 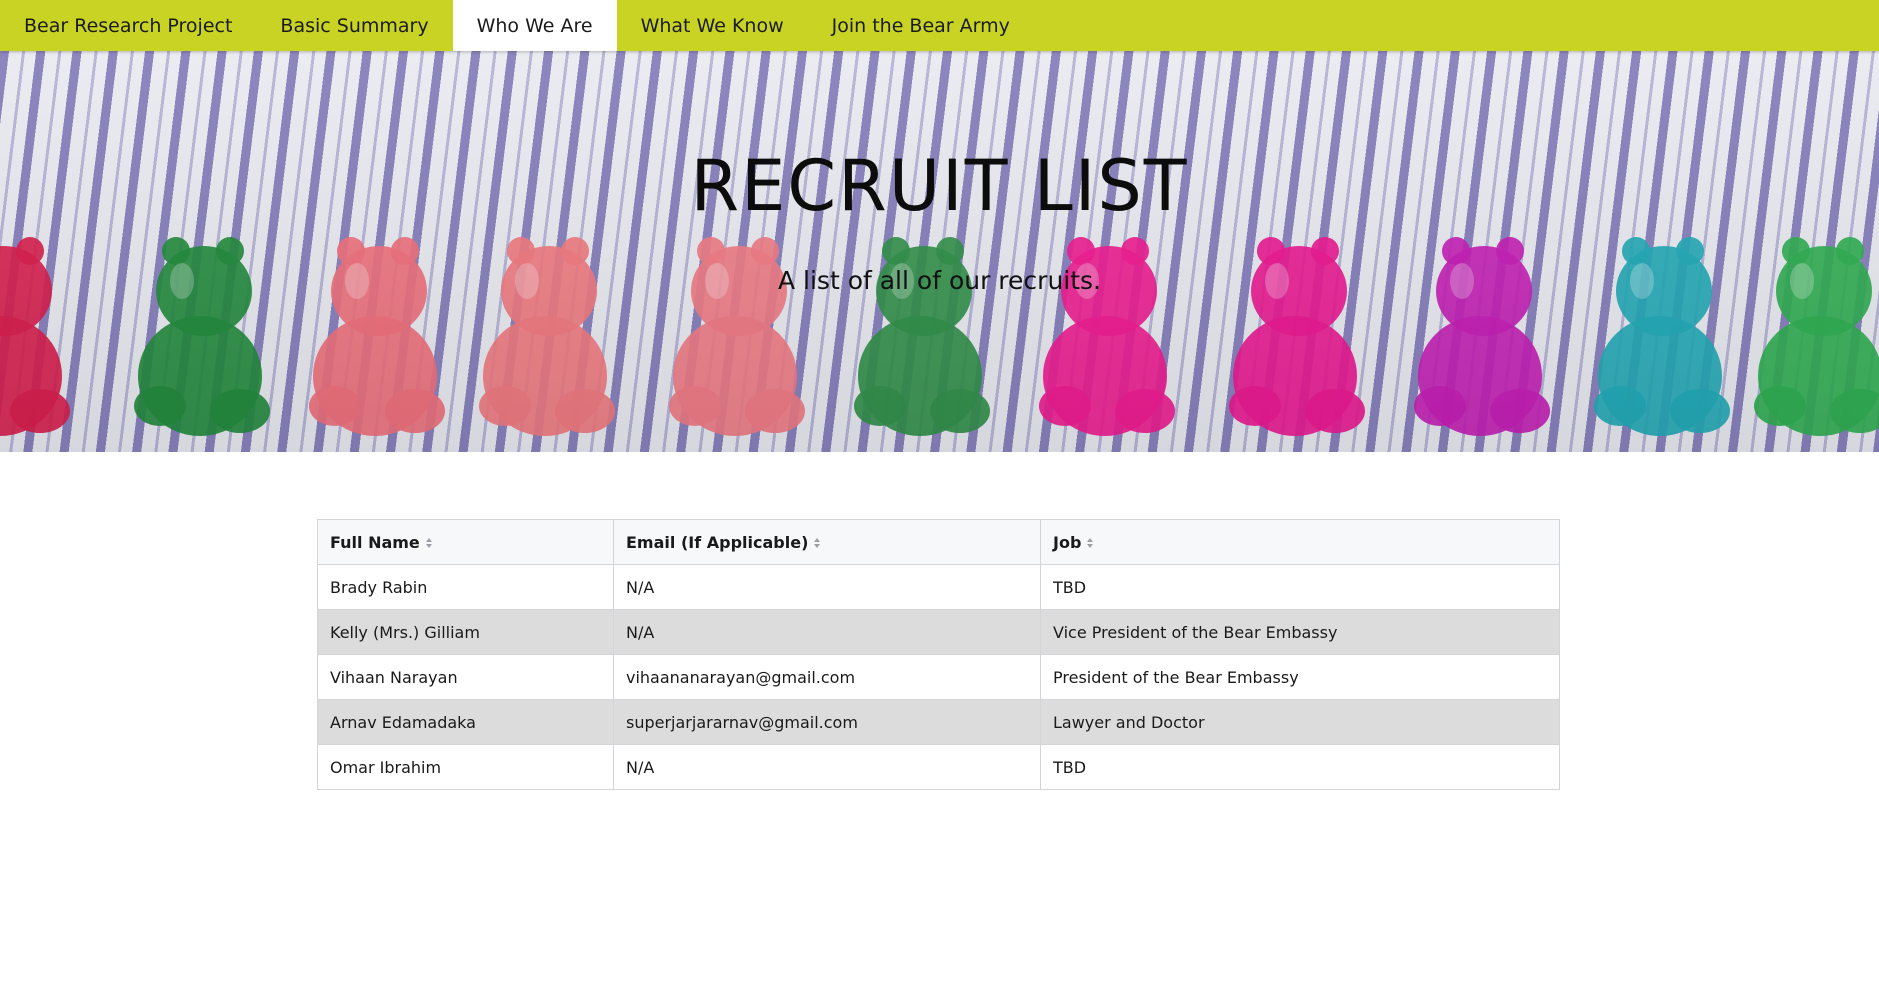 I want to click on table-row: Brady Rabin N/A TBD, so click(x=938, y=587).